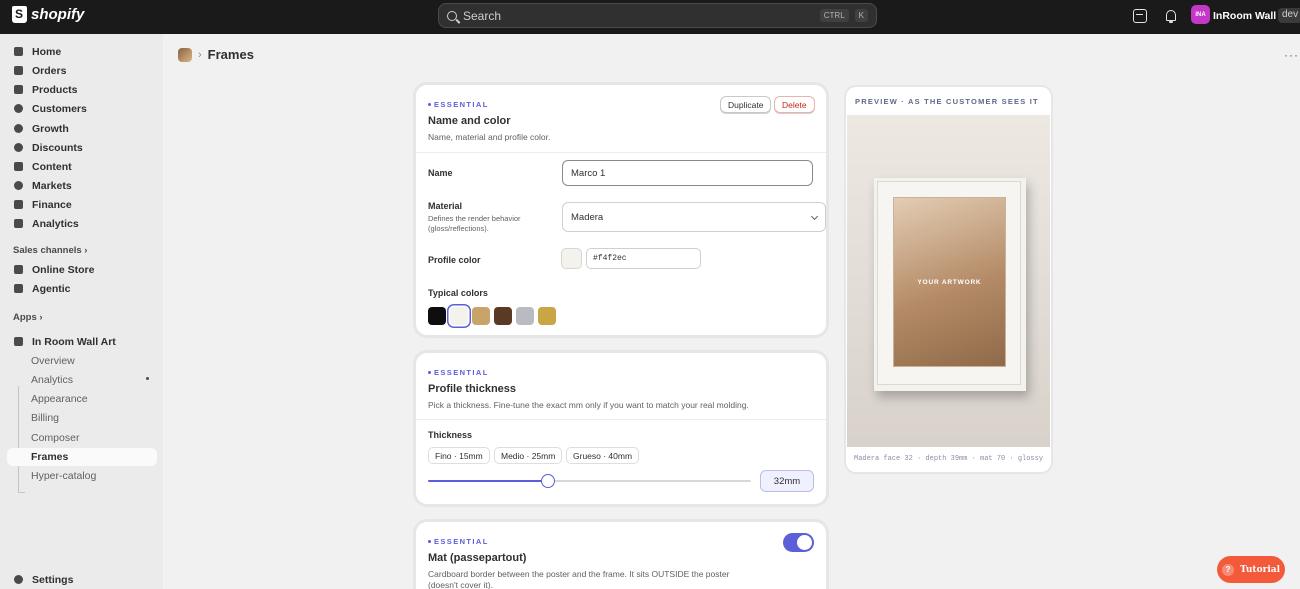 The height and width of the screenshot is (589, 1300). I want to click on artwork-placeholder: YOUR ARTWORK, so click(949, 282).